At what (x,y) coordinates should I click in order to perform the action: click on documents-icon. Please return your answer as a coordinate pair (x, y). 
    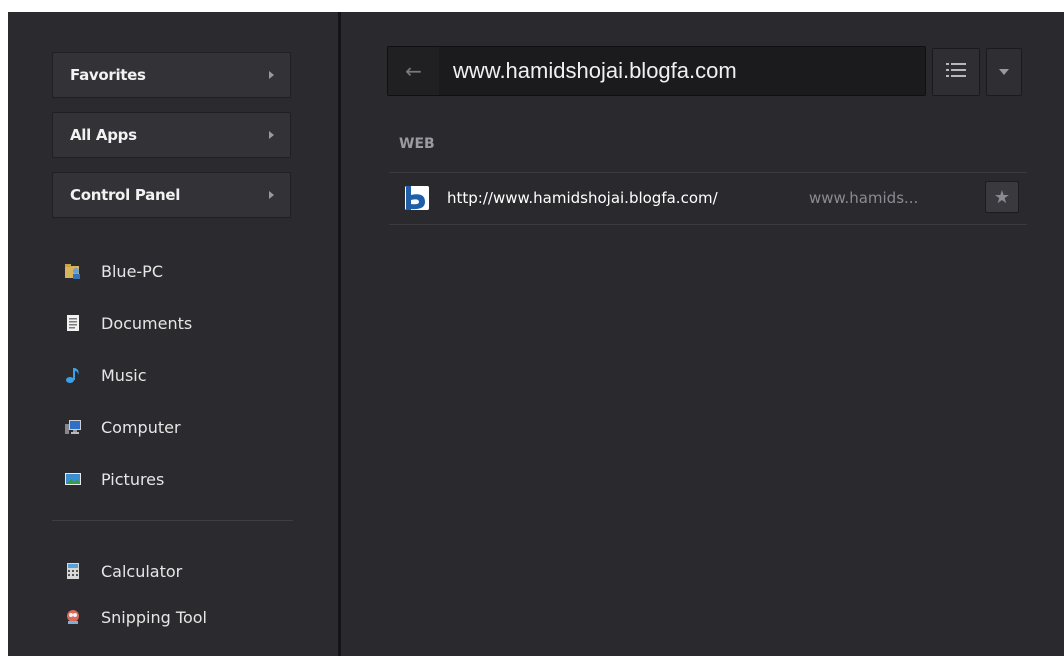
    Looking at the image, I should click on (73, 323).